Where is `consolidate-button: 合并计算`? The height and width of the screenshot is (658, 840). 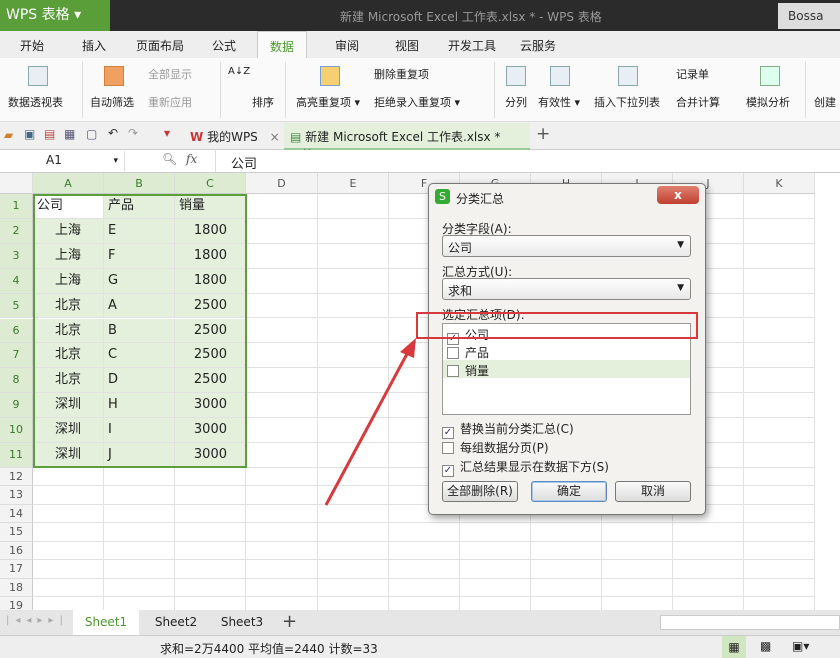
consolidate-button: 合并计算 is located at coordinates (698, 102).